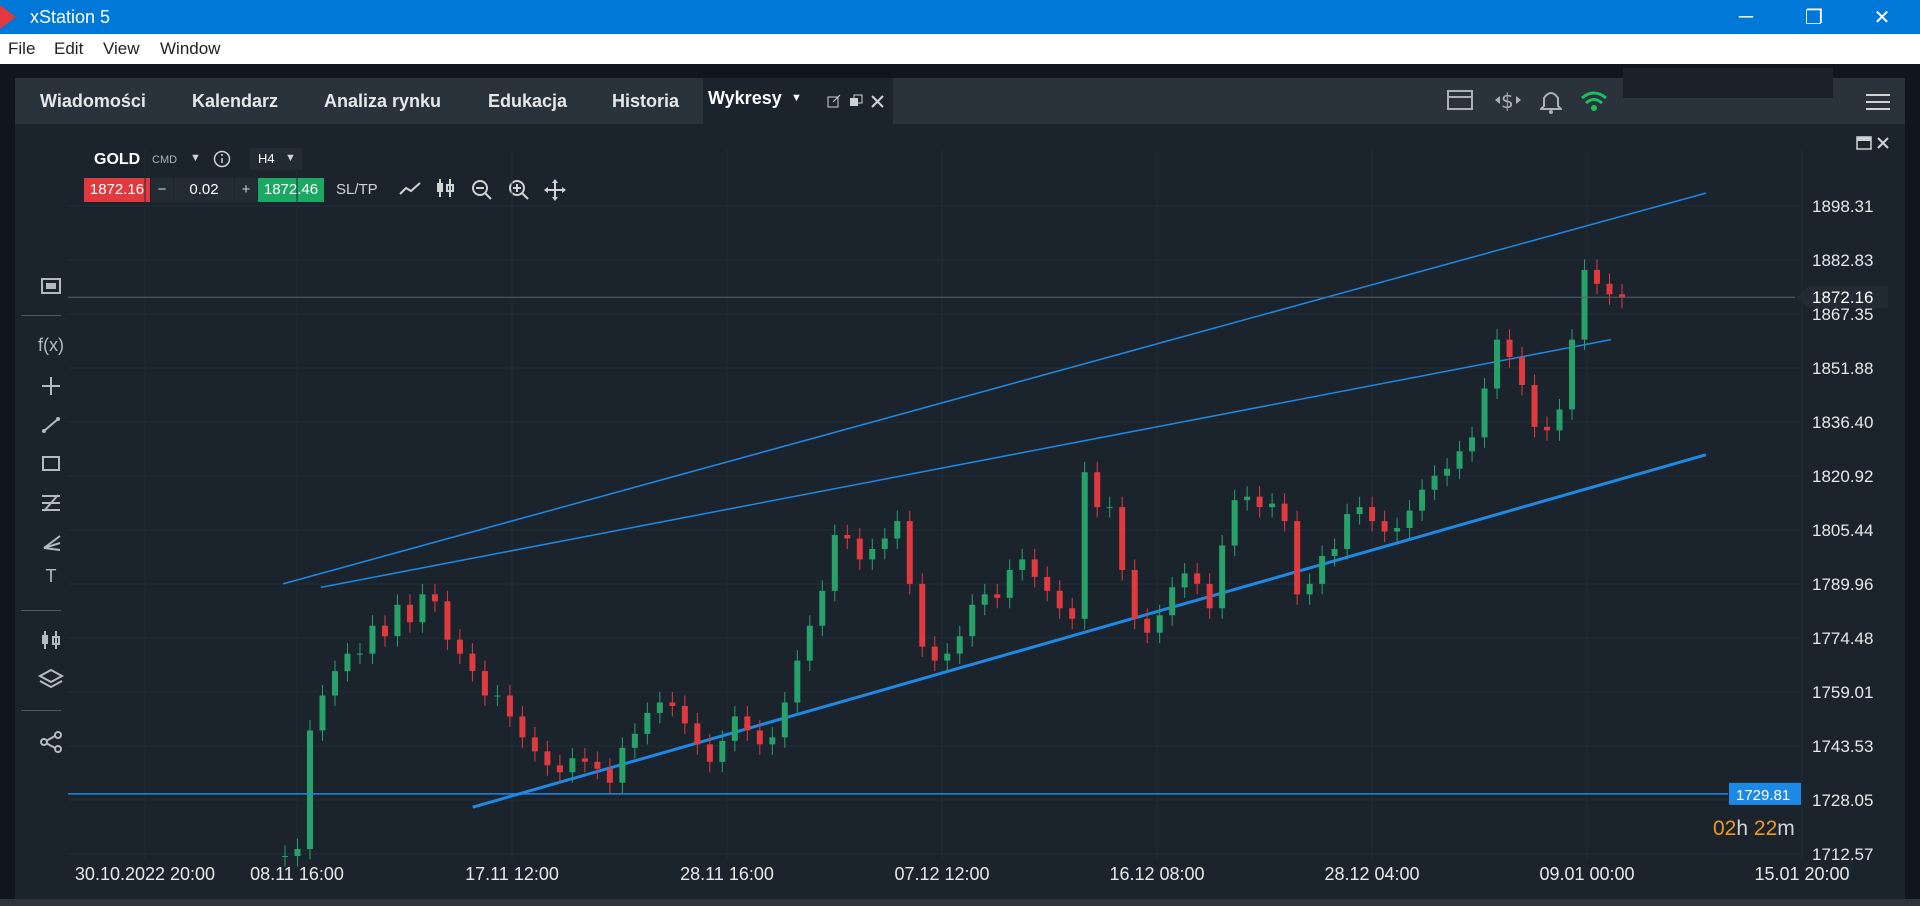 This screenshot has width=1920, height=906. Describe the element at coordinates (1842, 692) in the screenshot. I see `y-axis-tick-label: 1759.01` at that location.